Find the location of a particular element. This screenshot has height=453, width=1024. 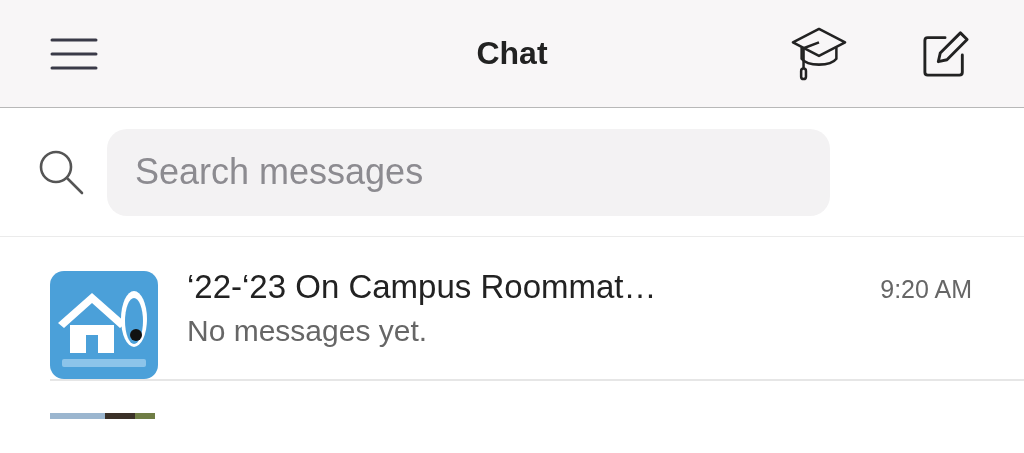

screen-title: Chat is located at coordinates (512, 53).